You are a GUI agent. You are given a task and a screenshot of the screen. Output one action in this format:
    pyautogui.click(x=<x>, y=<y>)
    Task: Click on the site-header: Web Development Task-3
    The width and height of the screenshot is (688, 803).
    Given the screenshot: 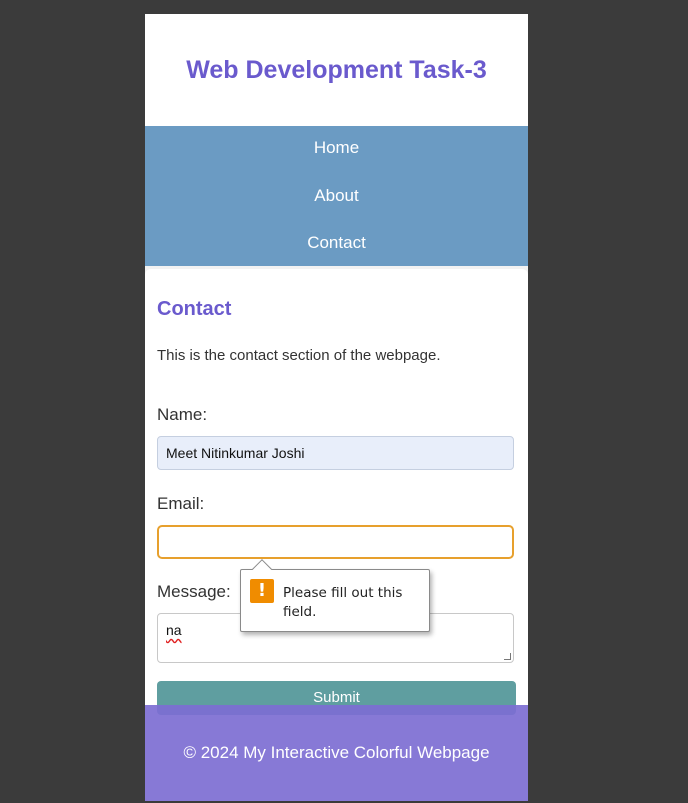 What is the action you would take?
    pyautogui.click(x=336, y=70)
    